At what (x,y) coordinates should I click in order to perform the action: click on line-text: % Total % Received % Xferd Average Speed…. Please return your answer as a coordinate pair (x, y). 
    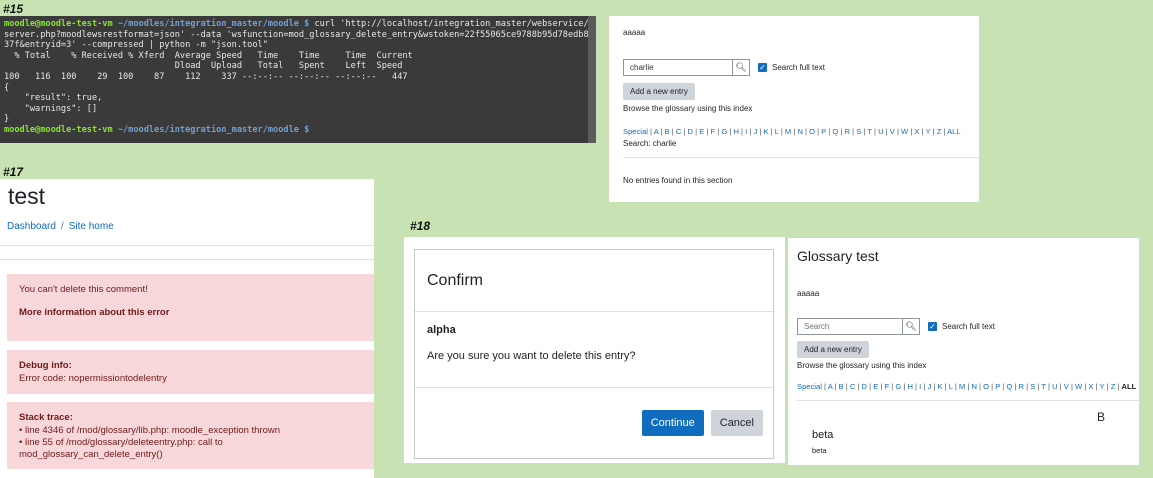
    Looking at the image, I should click on (208, 55).